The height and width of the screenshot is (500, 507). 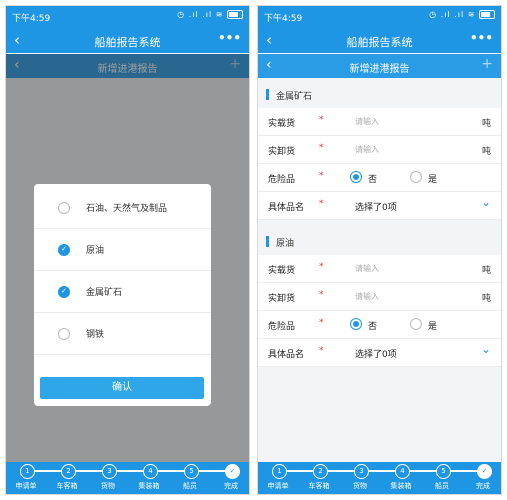 I want to click on field-label: 具体品名, so click(x=286, y=208).